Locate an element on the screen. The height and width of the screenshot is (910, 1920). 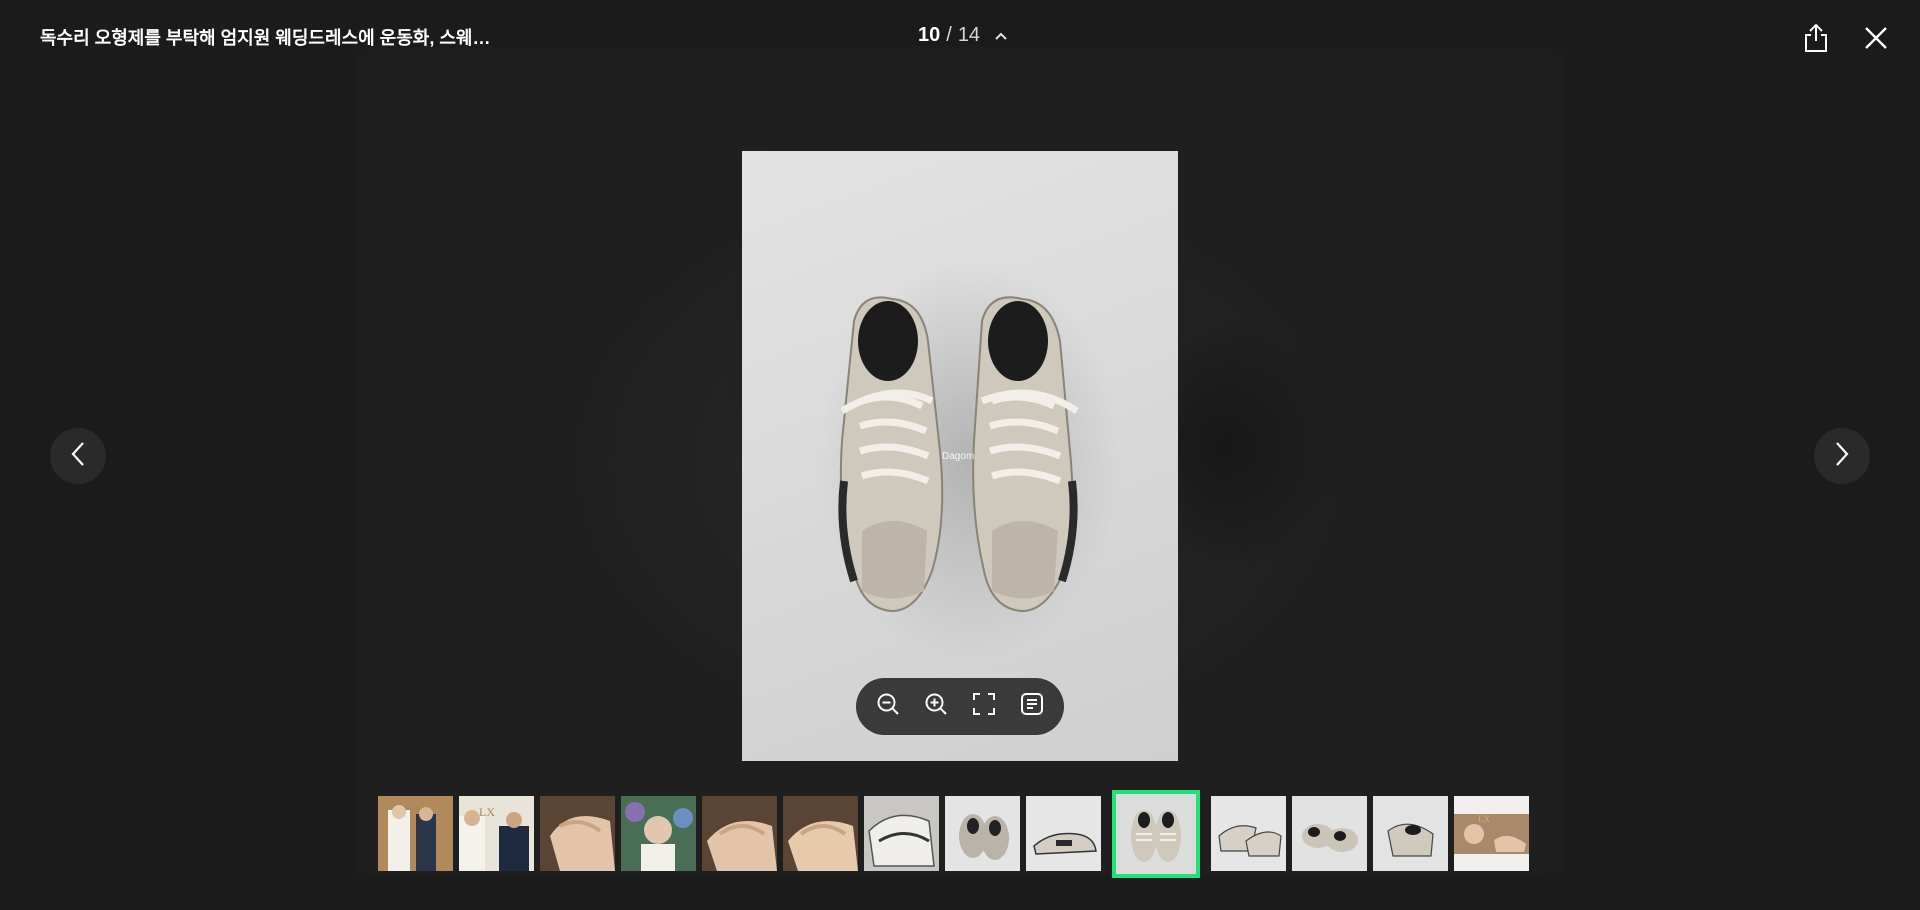
close-icon is located at coordinates (1876, 40).